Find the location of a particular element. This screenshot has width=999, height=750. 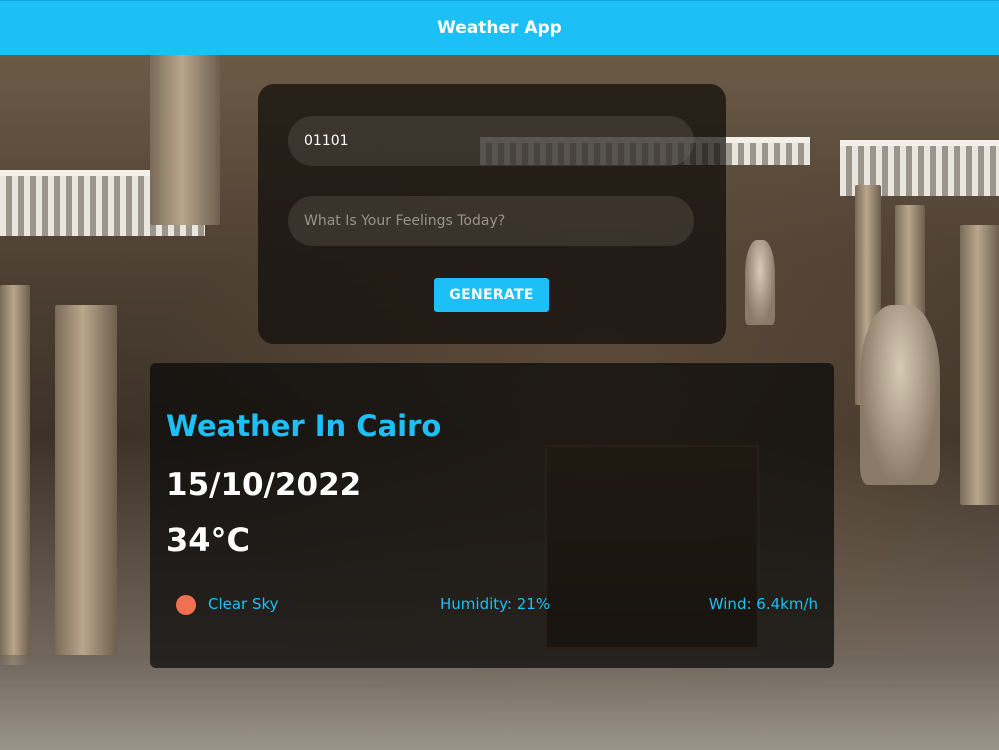

app-title: Weather App is located at coordinates (499, 28).